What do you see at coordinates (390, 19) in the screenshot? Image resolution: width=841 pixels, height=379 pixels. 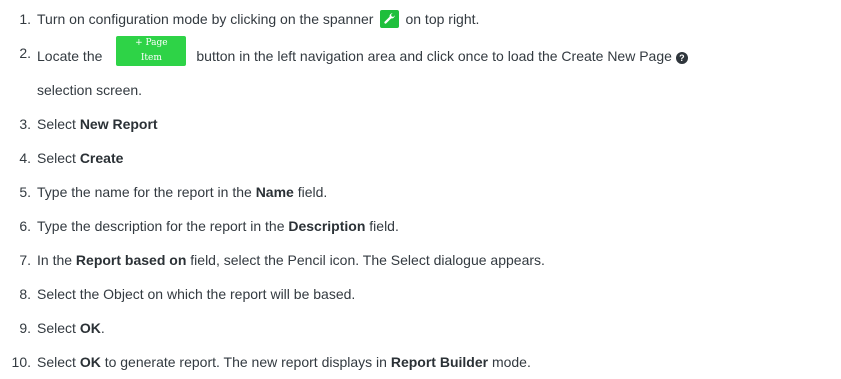 I see `wrench-icon` at bounding box center [390, 19].